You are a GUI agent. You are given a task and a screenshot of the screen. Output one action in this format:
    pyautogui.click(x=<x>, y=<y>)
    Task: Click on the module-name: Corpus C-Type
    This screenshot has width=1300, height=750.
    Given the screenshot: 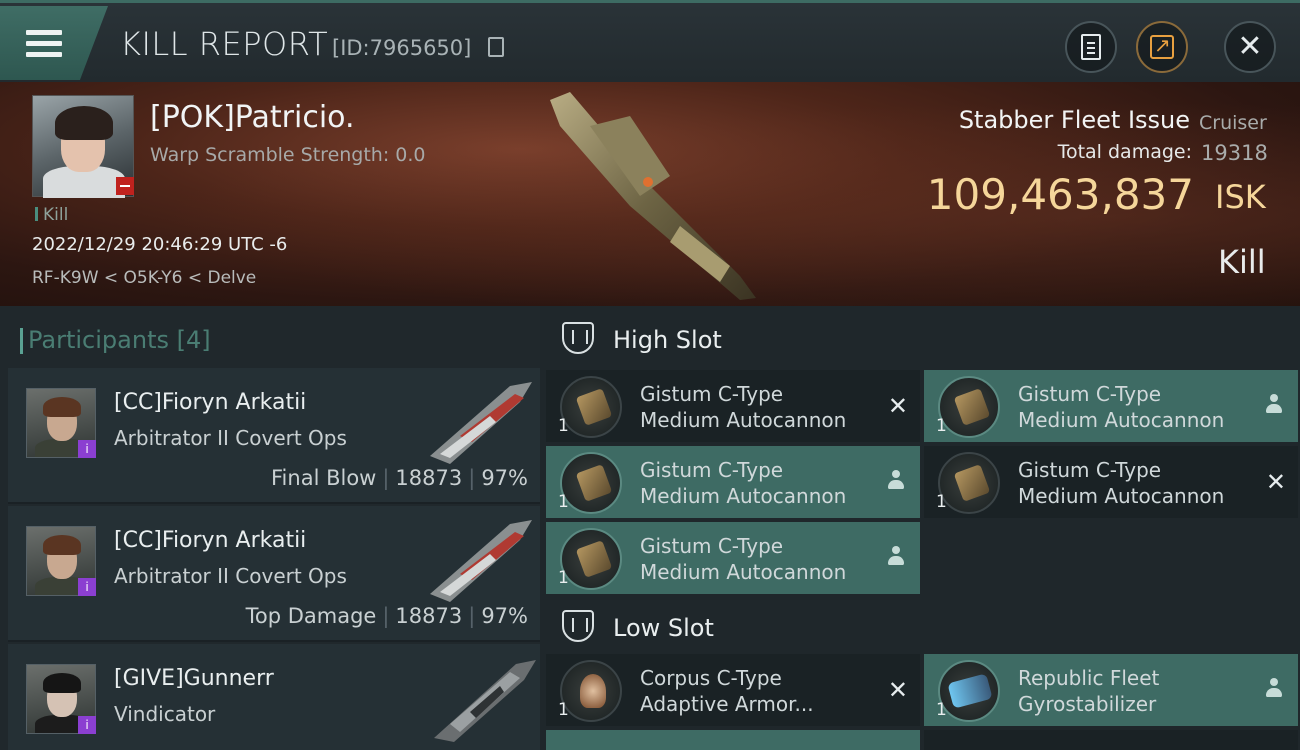 What is the action you would take?
    pyautogui.click(x=711, y=678)
    